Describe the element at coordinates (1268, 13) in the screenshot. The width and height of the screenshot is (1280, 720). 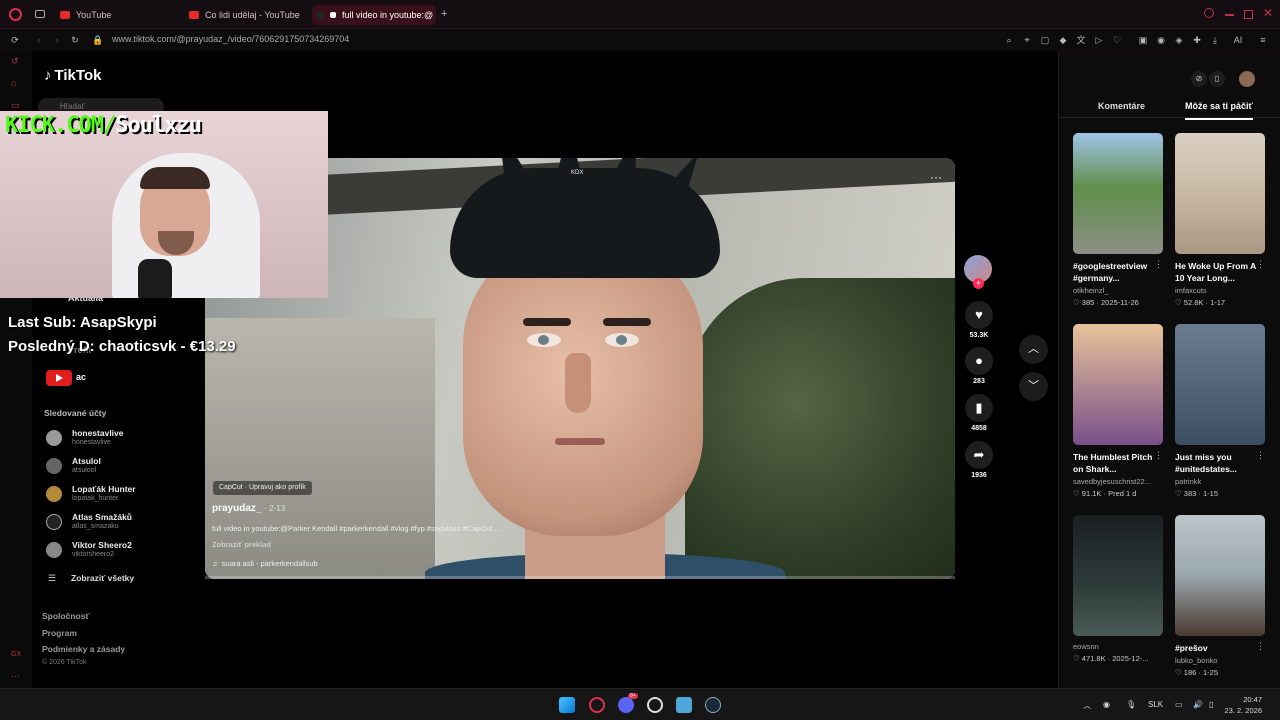
I see `close-window-button: ✕` at that location.